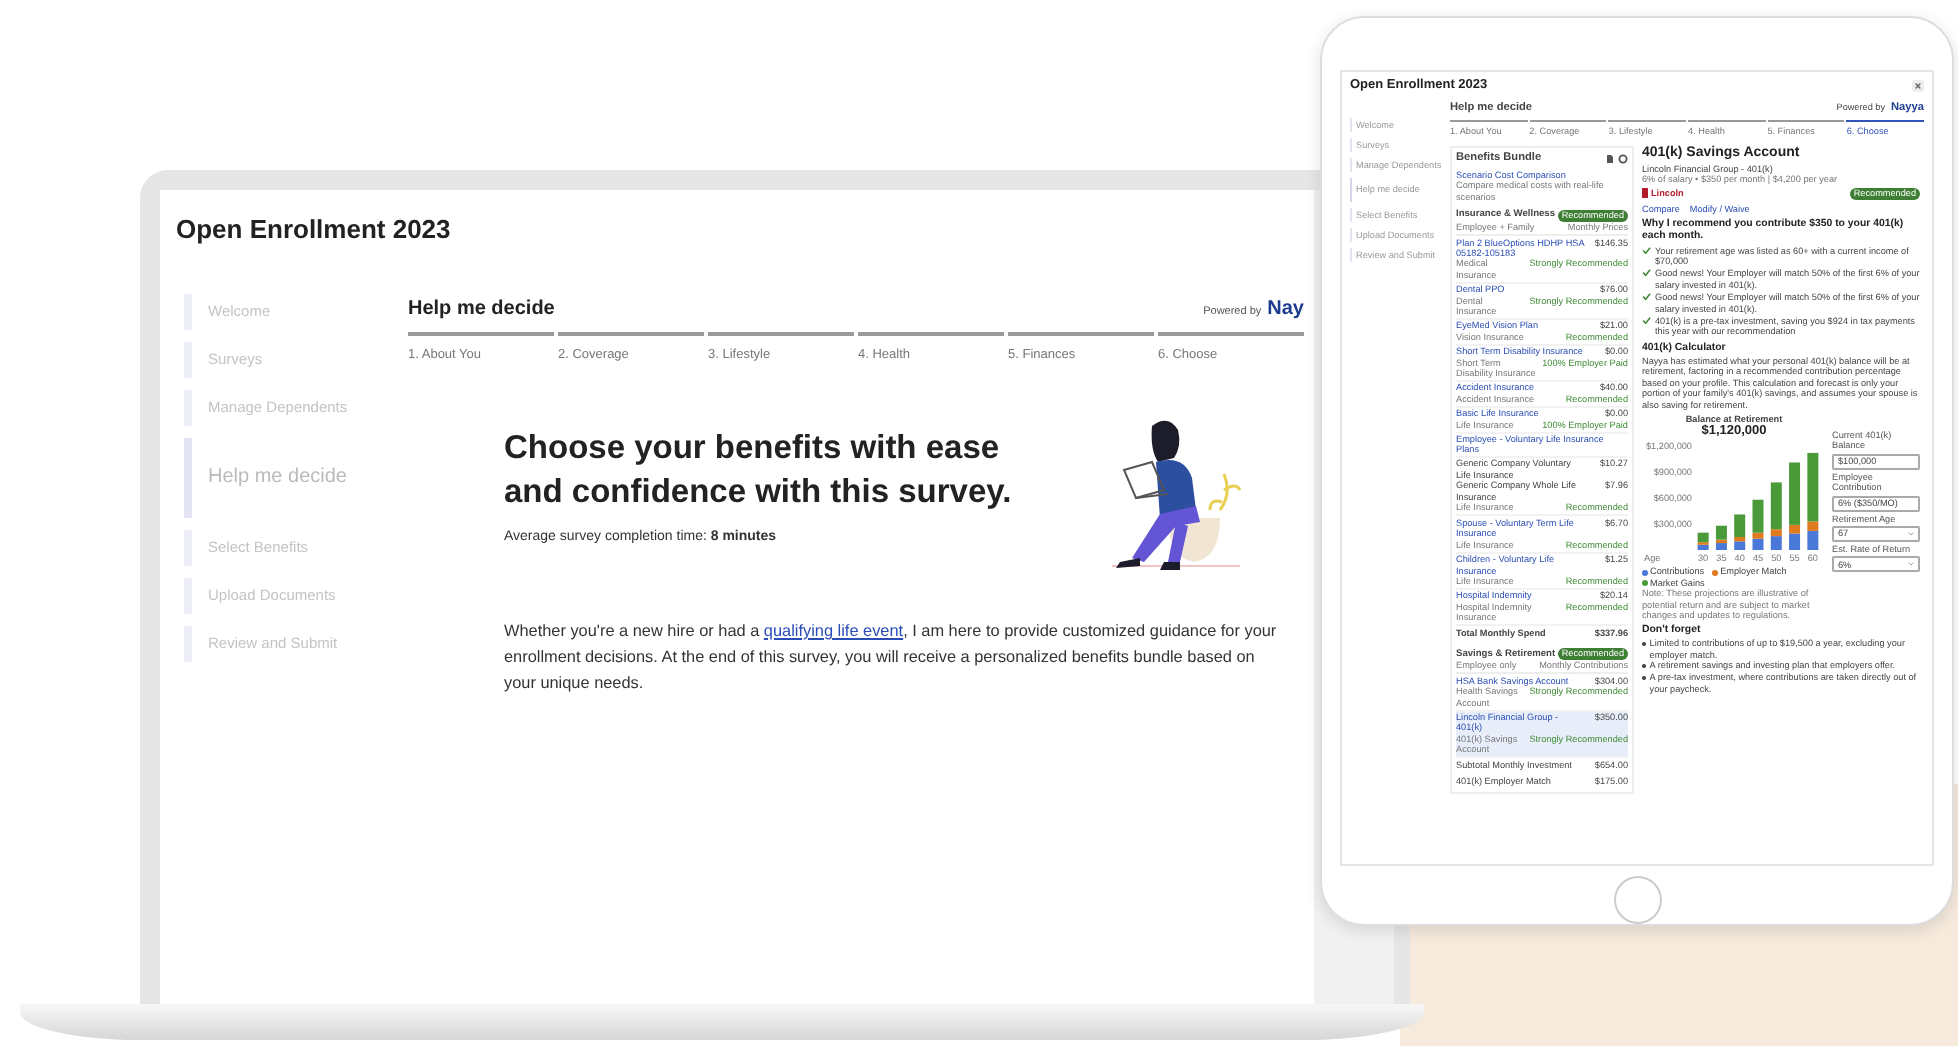  Describe the element at coordinates (891, 658) in the screenshot. I see `intro-paragraph: Whether you're a new hire or had a qualifying life event, I am here to provide customized guidance for your enrollment decisions. At the end of this survey, you will receive a personalized benefits bundle based on your unique needs.` at that location.